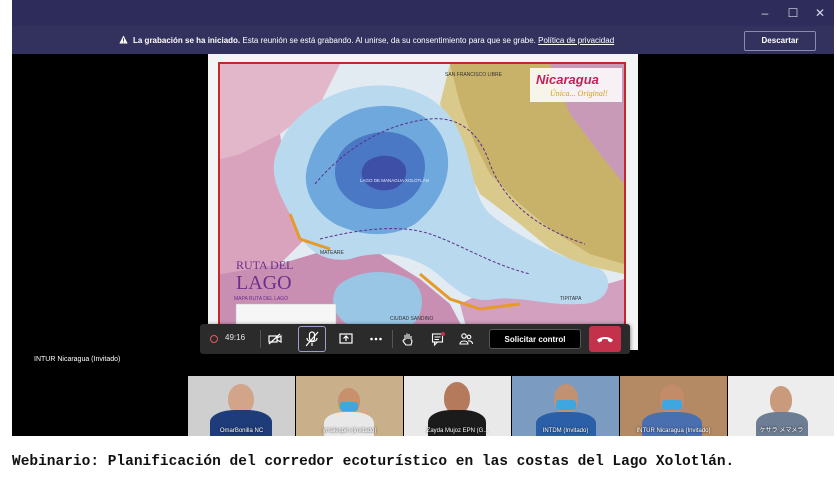  Describe the element at coordinates (571, 299) in the screenshot. I see `map-label-east-town: TIPITAPA` at that location.